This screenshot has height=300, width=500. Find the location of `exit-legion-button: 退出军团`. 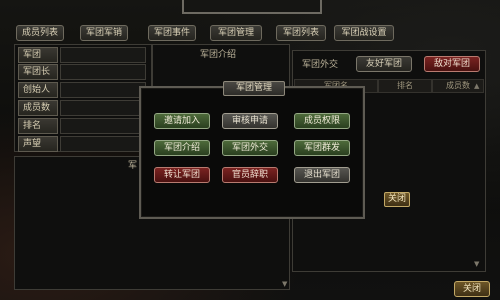

exit-legion-button: 退出军团 is located at coordinates (322, 175).